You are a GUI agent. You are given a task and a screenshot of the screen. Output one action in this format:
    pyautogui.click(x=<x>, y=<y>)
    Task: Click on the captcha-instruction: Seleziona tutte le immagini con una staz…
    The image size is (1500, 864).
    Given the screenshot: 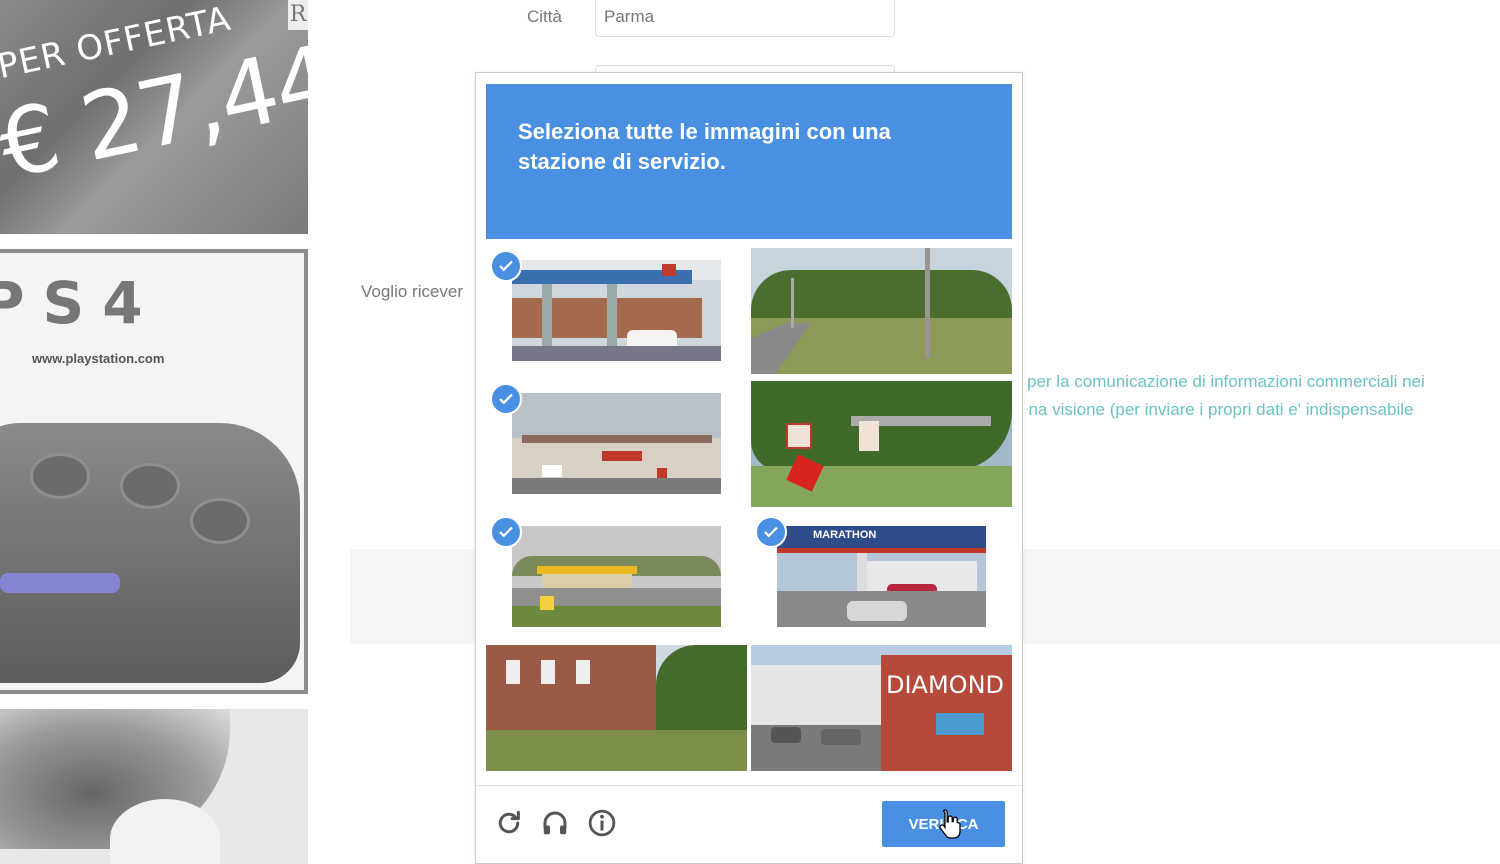 What is the action you would take?
    pyautogui.click(x=749, y=161)
    